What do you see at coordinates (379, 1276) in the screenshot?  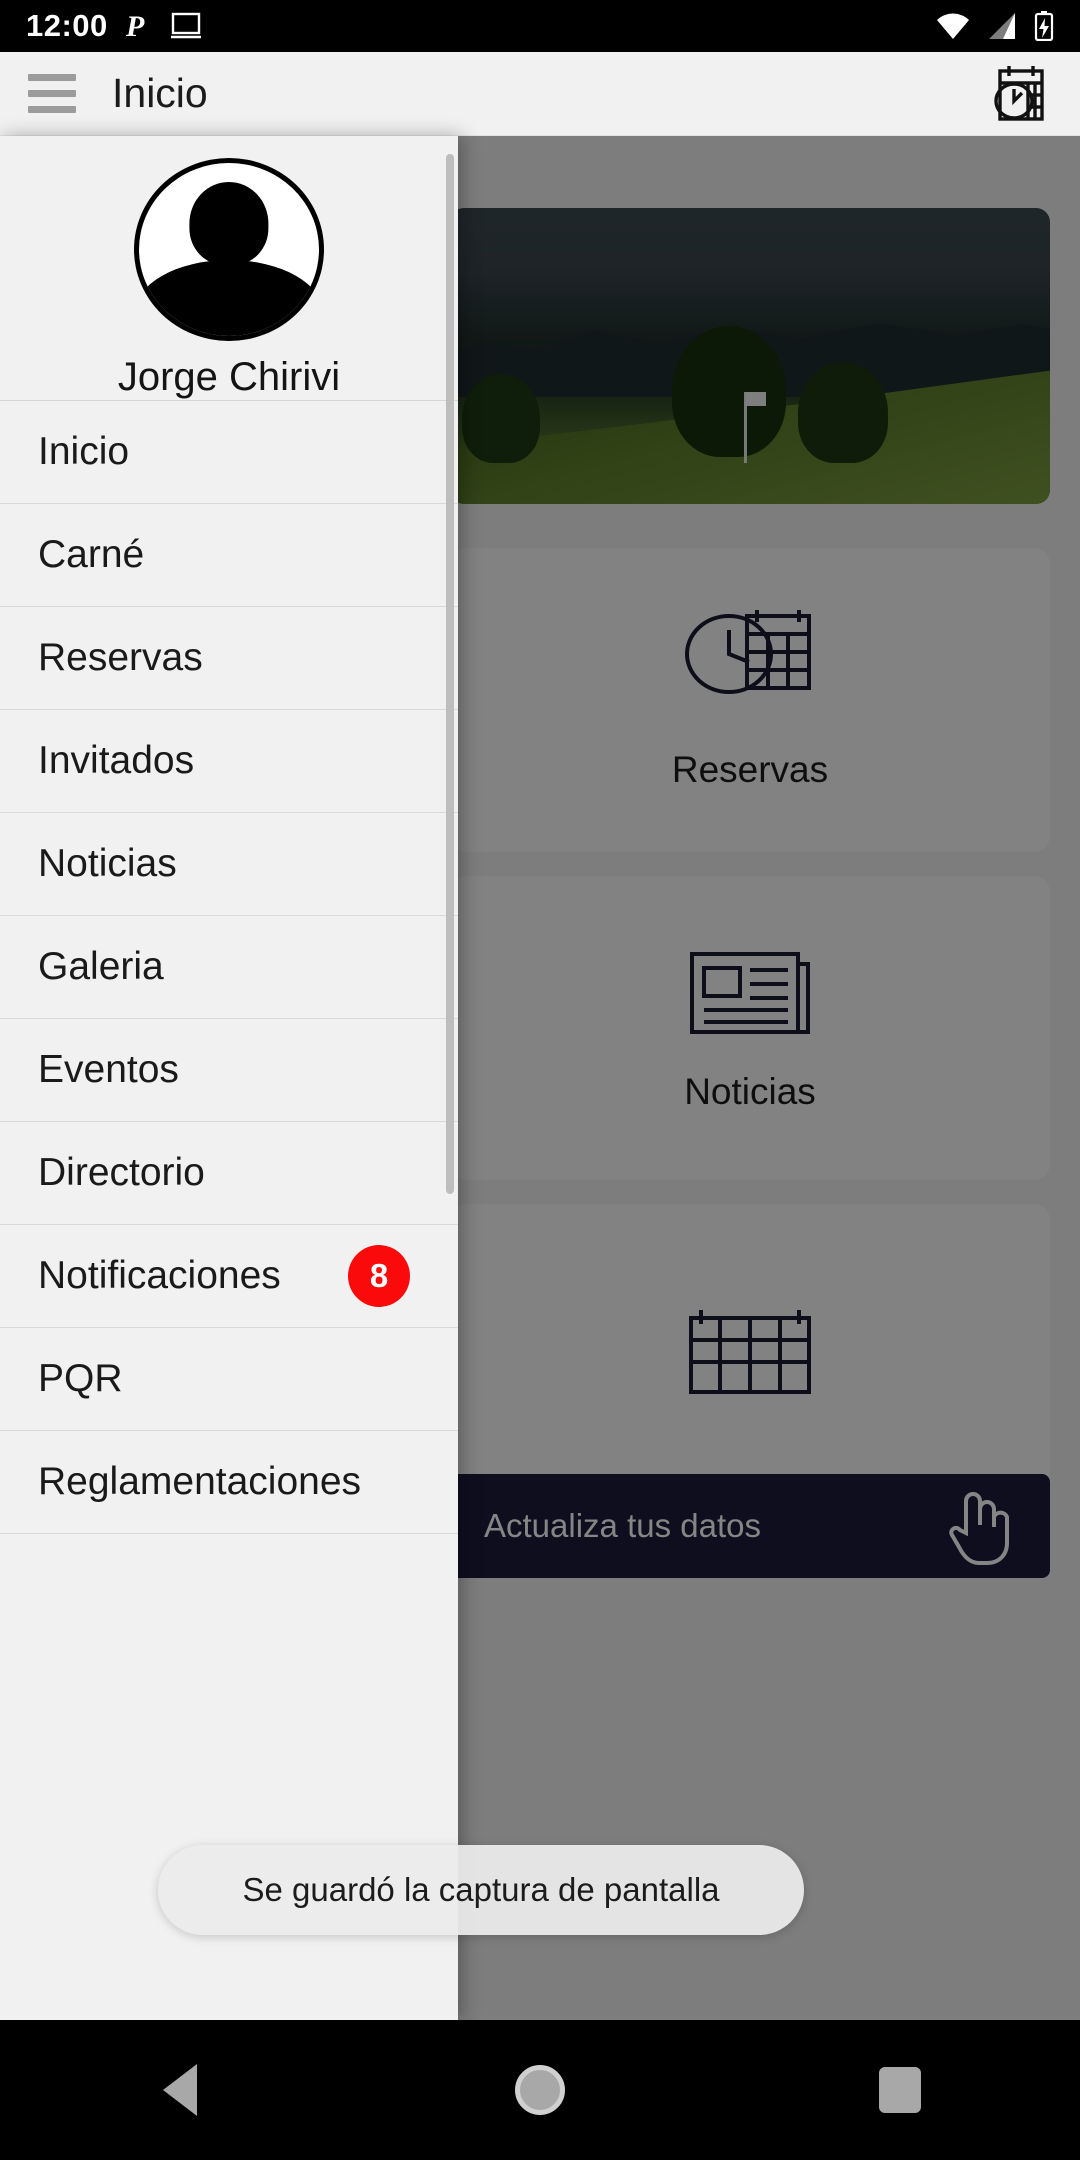 I see `status-badge: 8` at bounding box center [379, 1276].